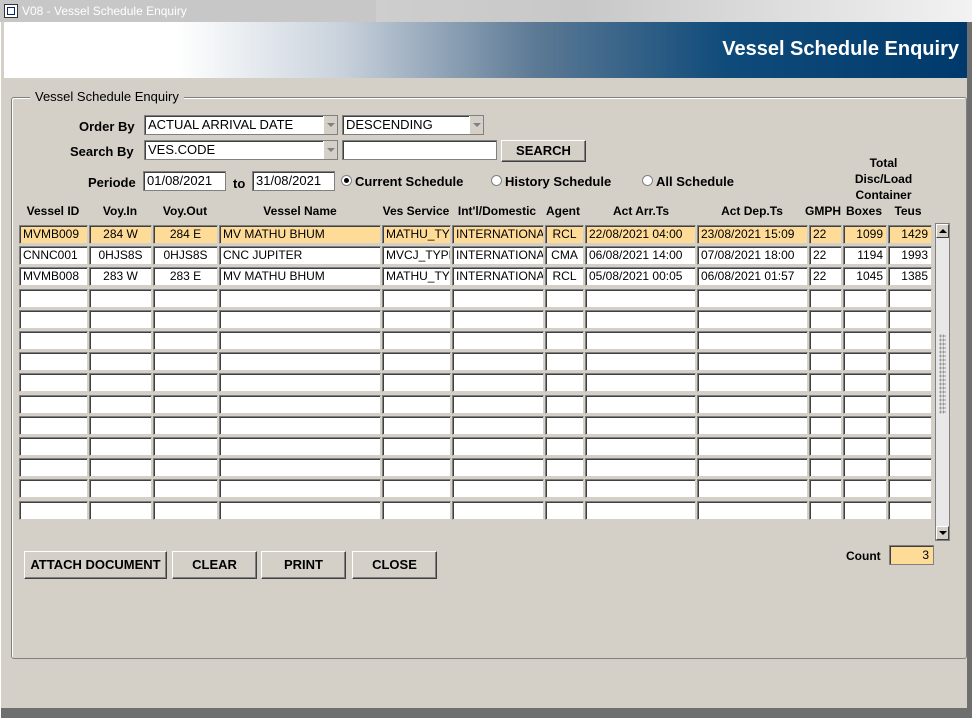  What do you see at coordinates (558, 181) in the screenshot?
I see `history-schedule-label: History Schedule` at bounding box center [558, 181].